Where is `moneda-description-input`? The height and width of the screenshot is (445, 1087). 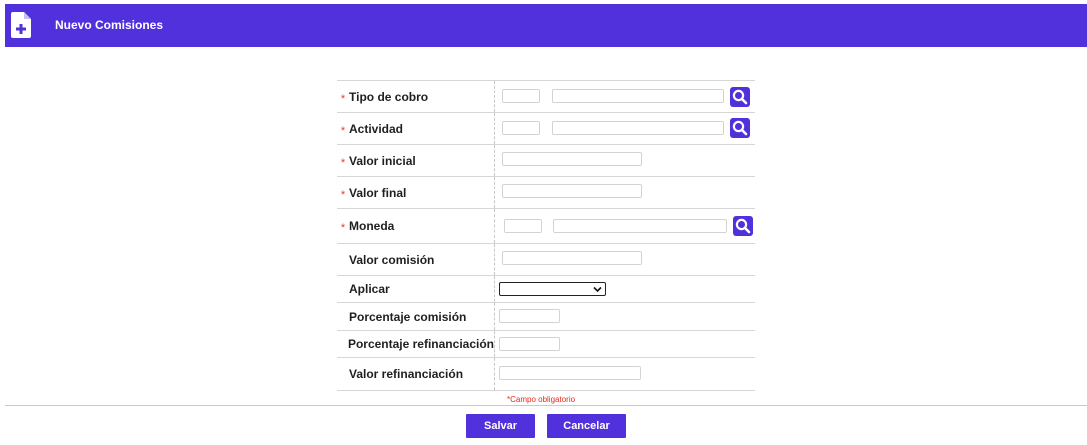
moneda-description-input is located at coordinates (640, 226).